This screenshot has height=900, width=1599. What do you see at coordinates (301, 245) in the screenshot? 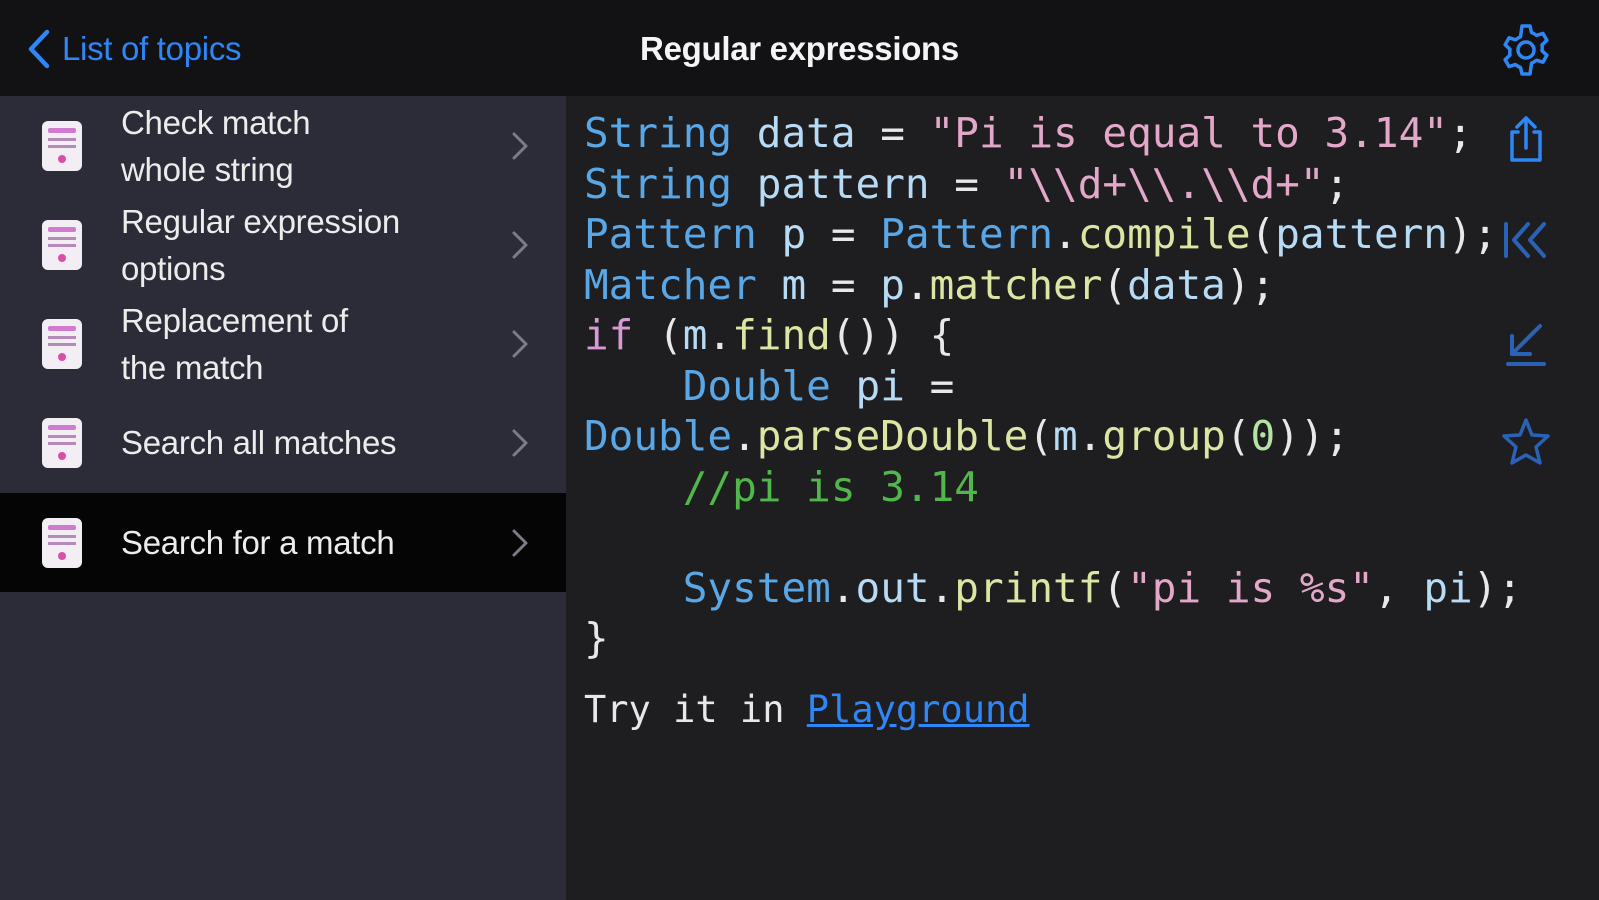
I see `sidebar-item-label: Regular expression options` at bounding box center [301, 245].